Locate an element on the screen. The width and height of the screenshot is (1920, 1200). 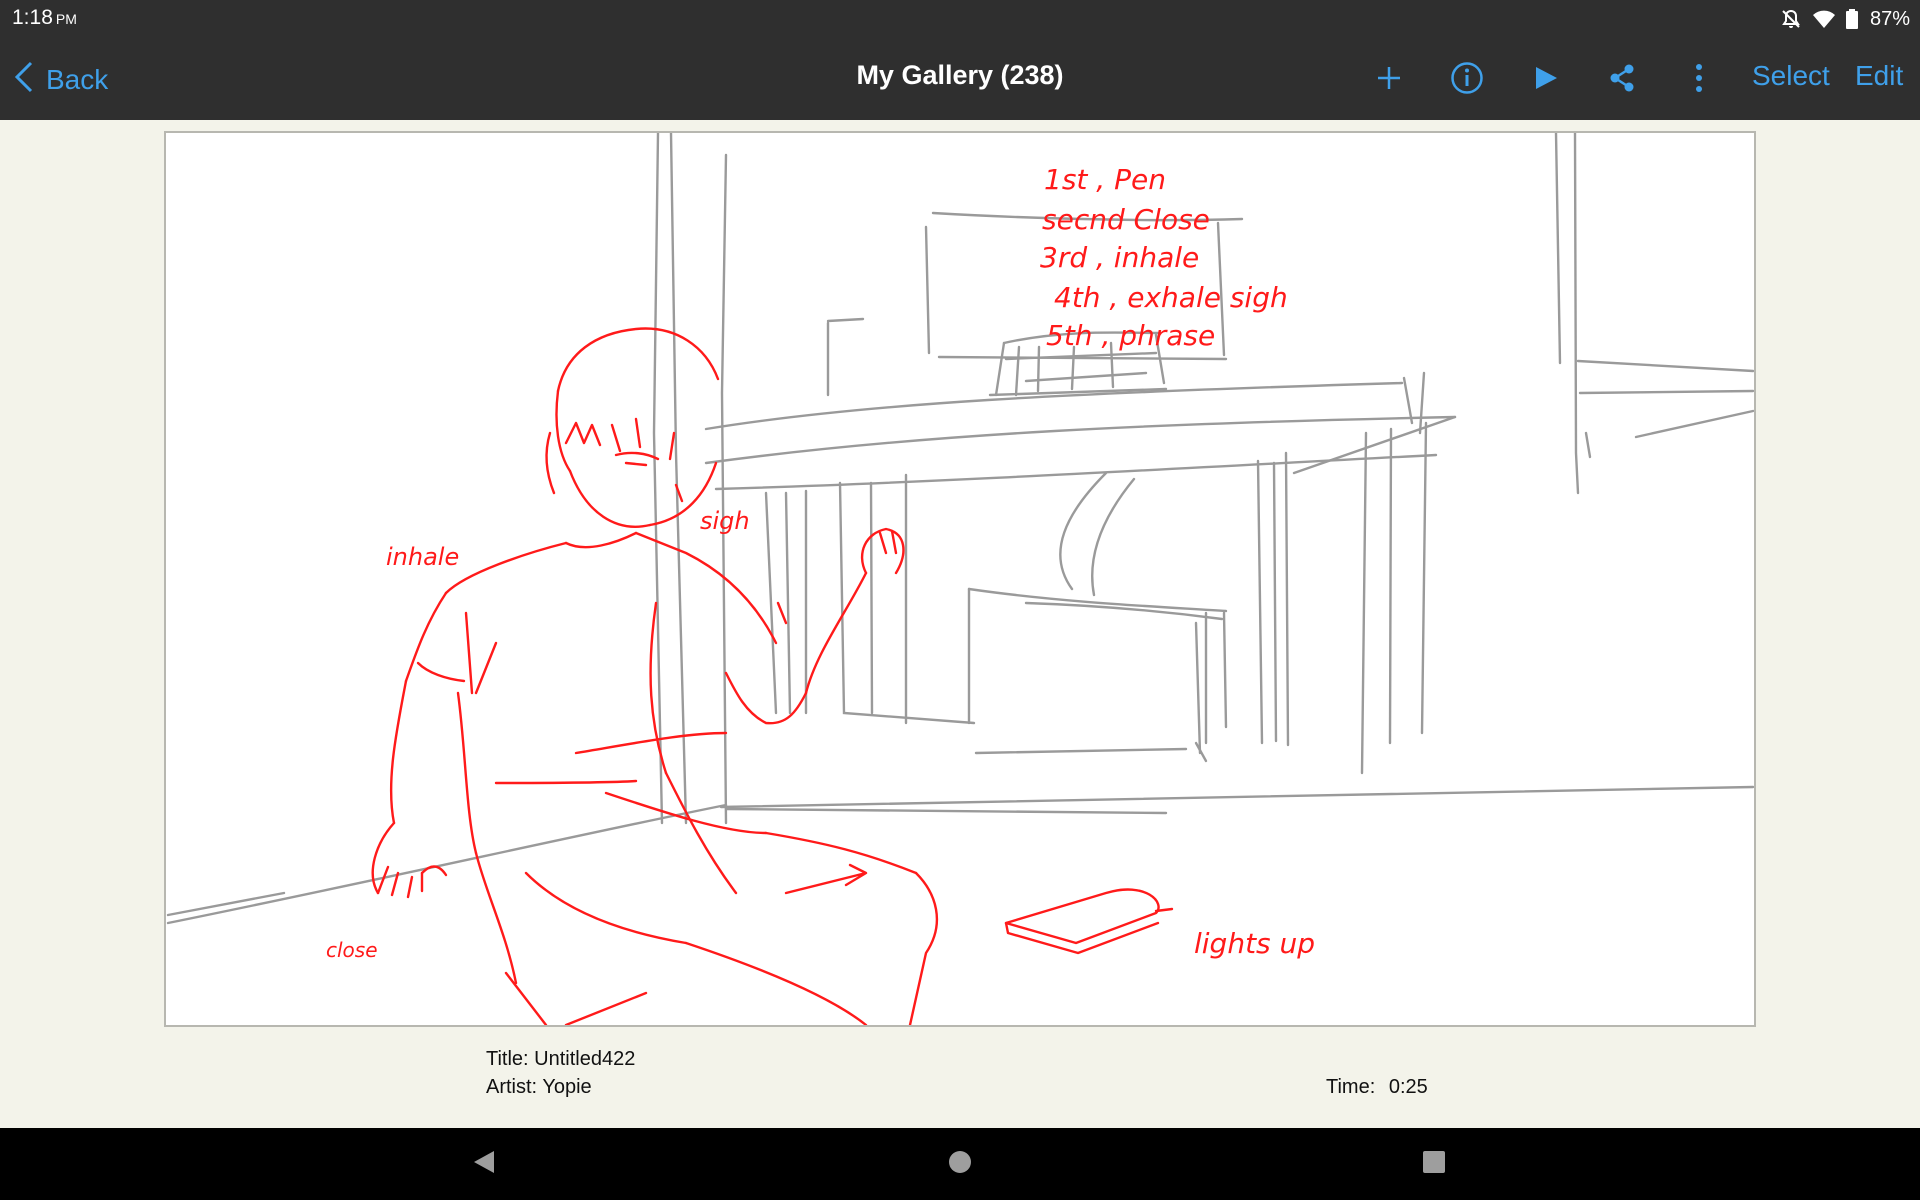
status-clock: 1:18 PM is located at coordinates (44, 18).